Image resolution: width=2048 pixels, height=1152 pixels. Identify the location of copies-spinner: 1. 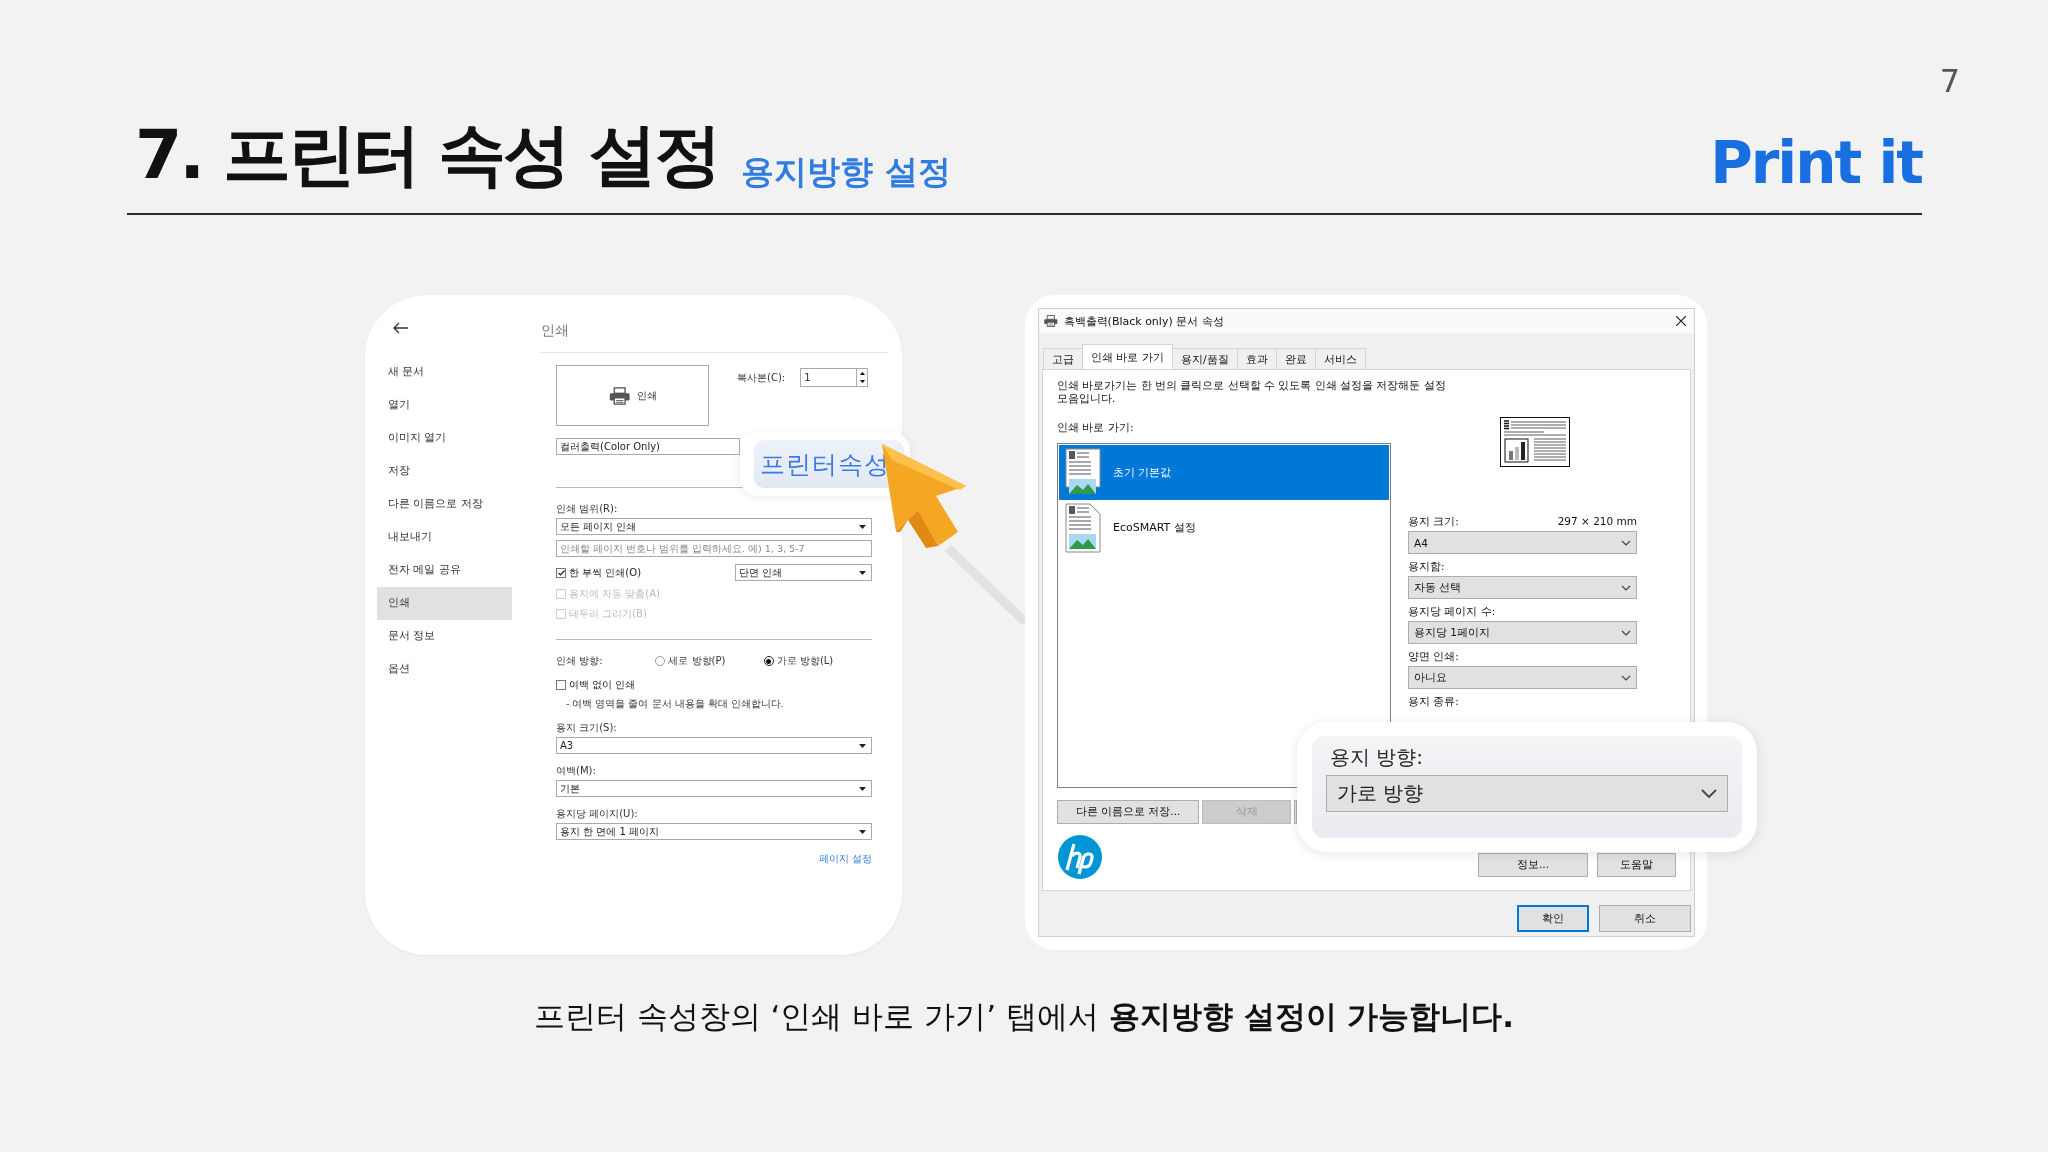
(834, 377).